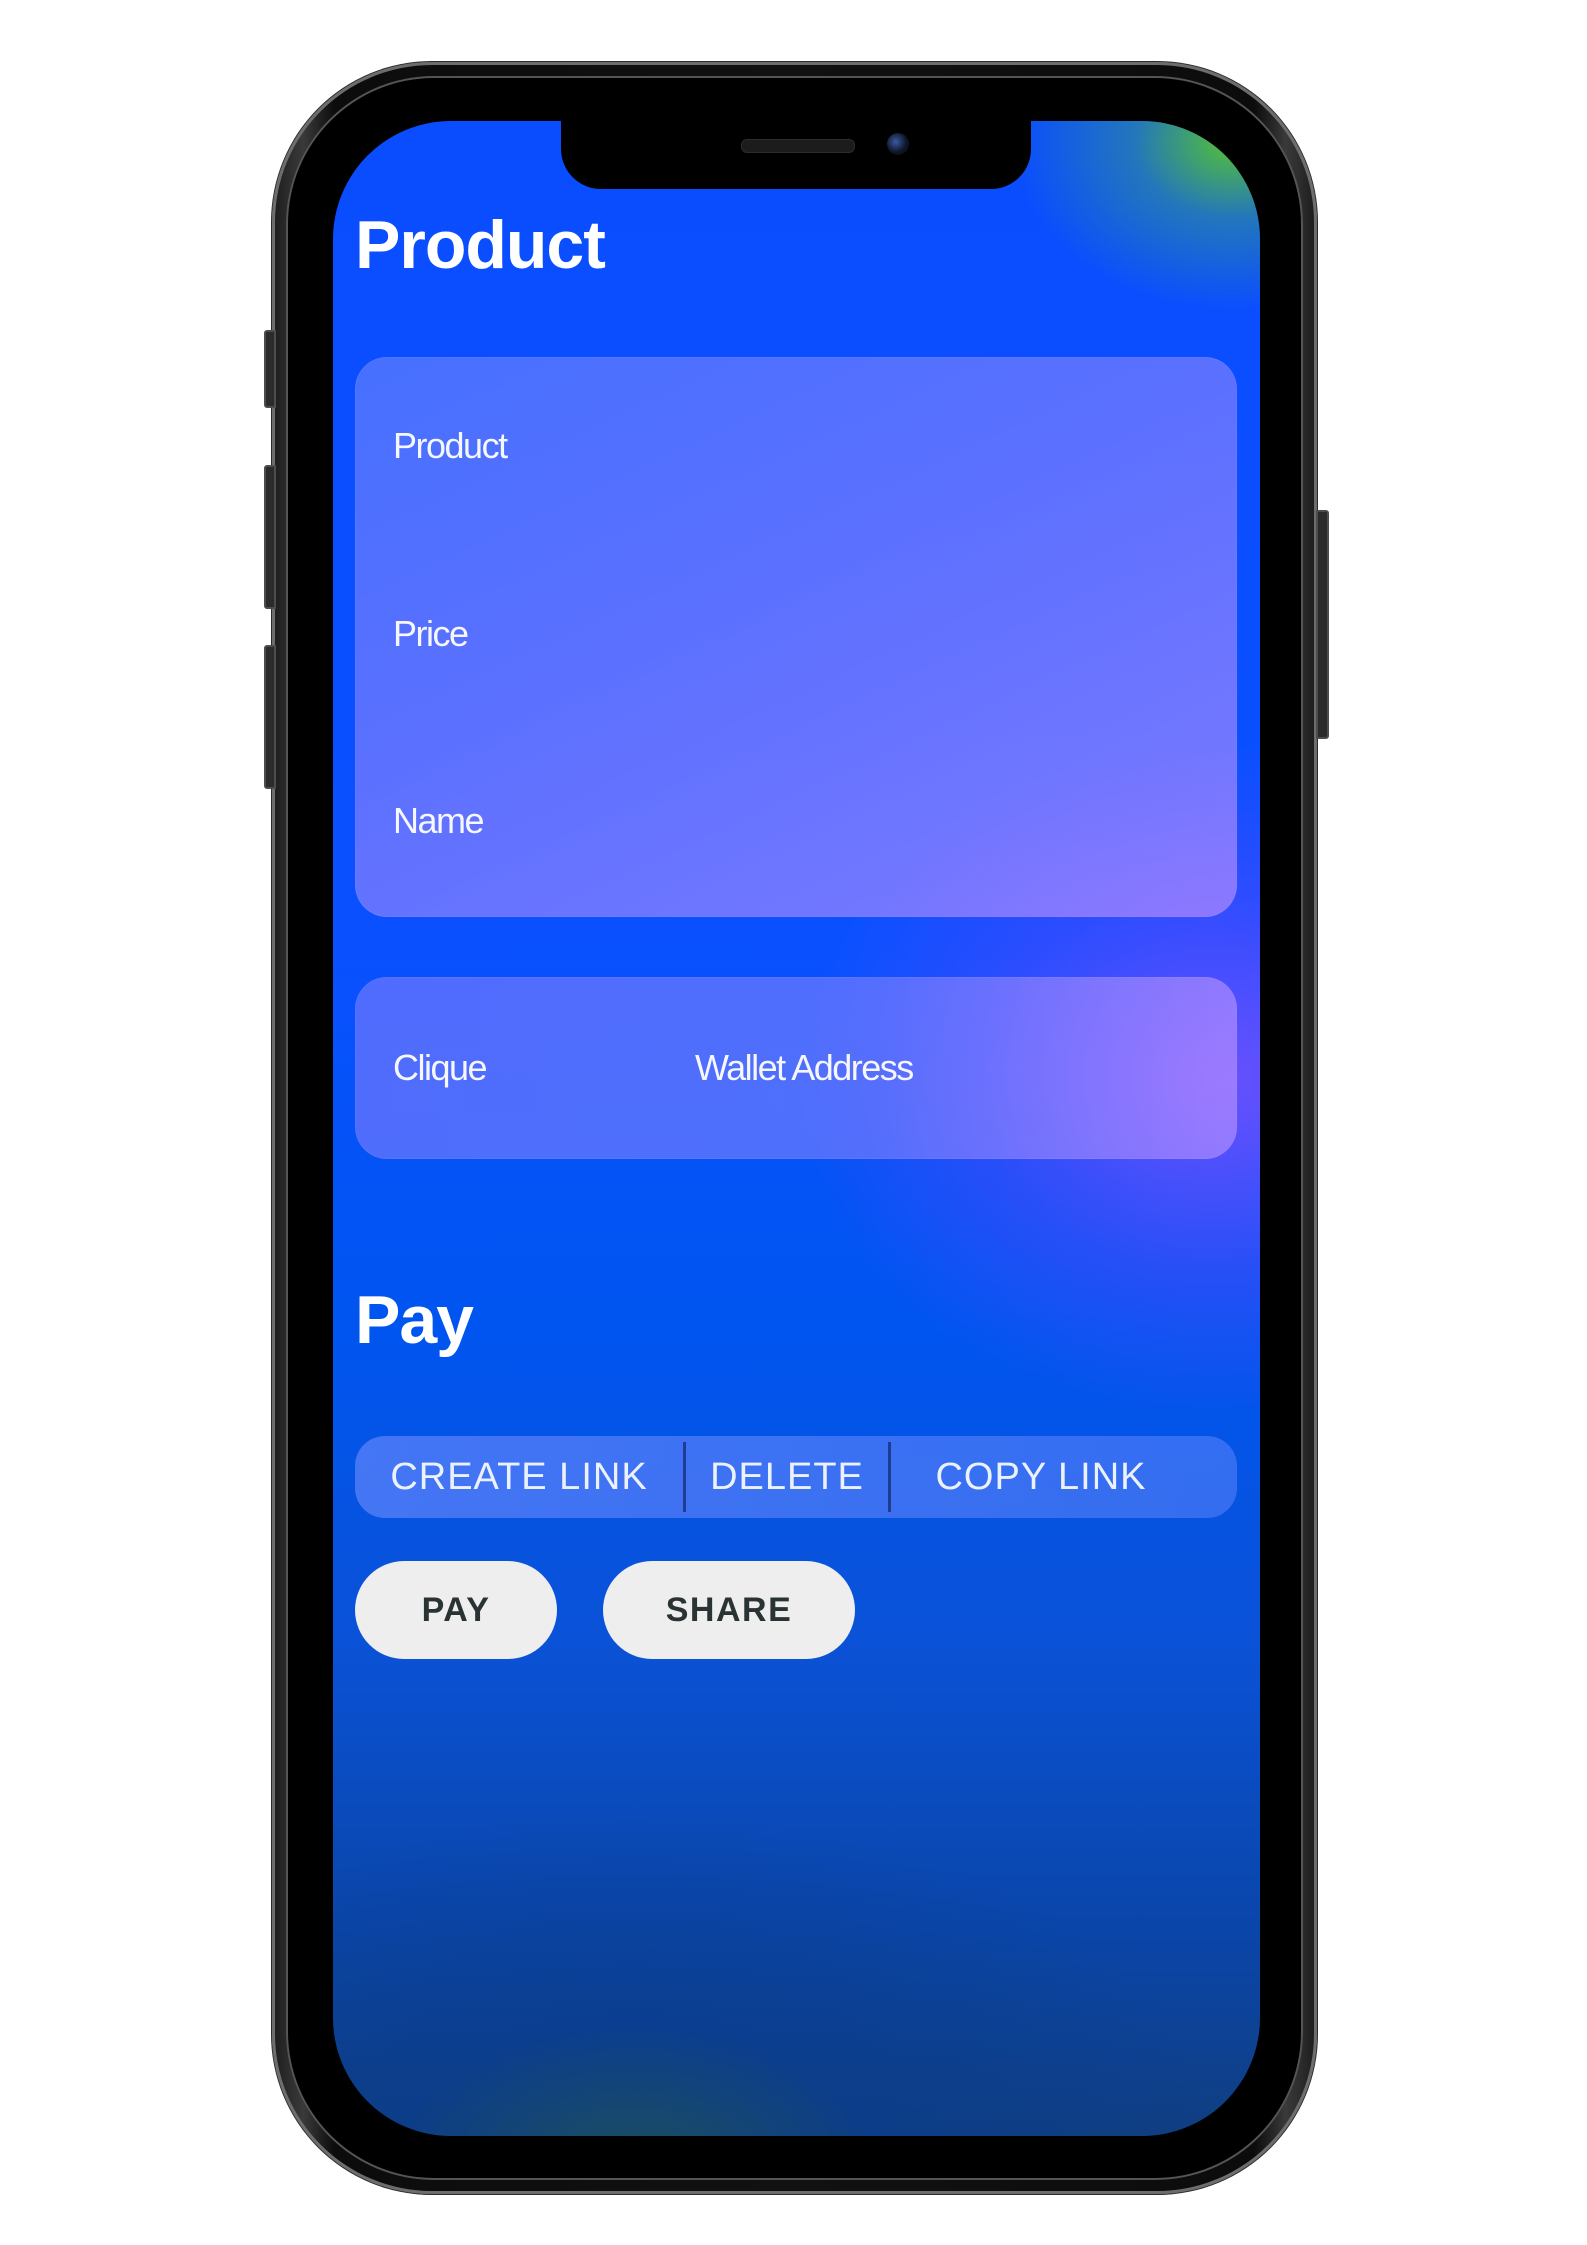  Describe the element at coordinates (796, 155) in the screenshot. I see `notch` at that location.